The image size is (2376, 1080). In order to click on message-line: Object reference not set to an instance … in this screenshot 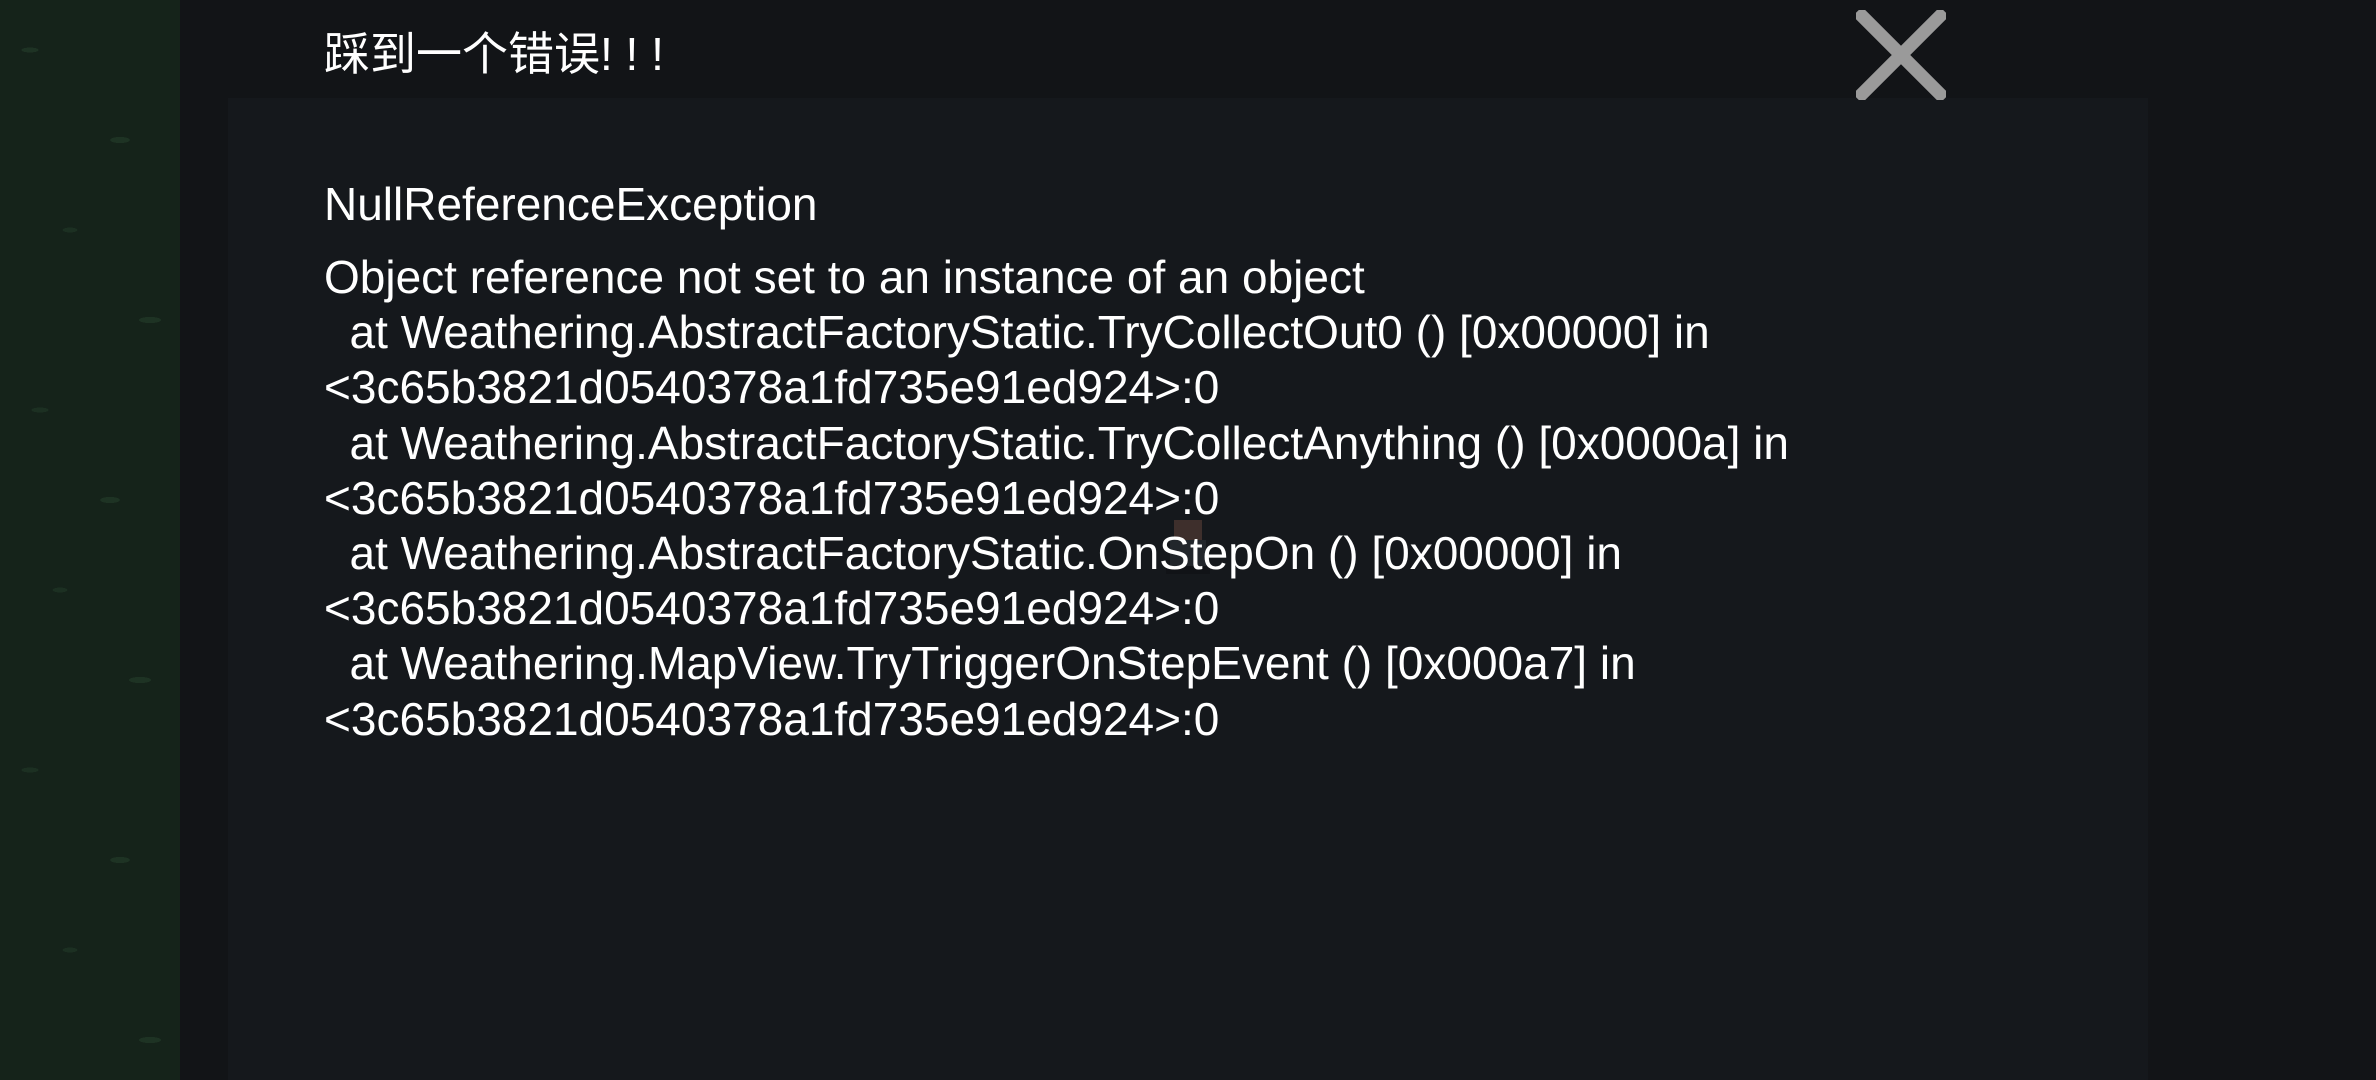, I will do `click(844, 277)`.